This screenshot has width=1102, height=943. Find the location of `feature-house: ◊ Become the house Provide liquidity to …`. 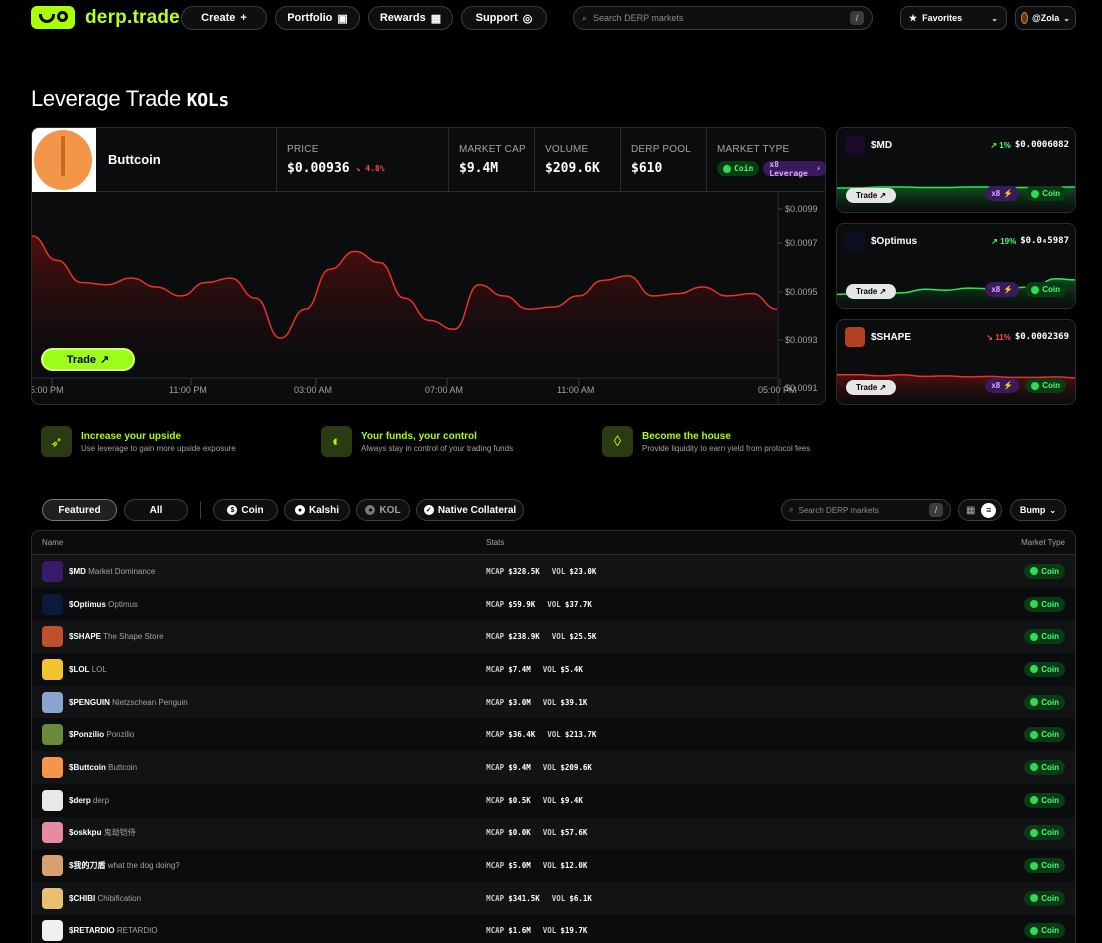

feature-house: ◊ Become the house Provide liquidity to … is located at coordinates (706, 441).